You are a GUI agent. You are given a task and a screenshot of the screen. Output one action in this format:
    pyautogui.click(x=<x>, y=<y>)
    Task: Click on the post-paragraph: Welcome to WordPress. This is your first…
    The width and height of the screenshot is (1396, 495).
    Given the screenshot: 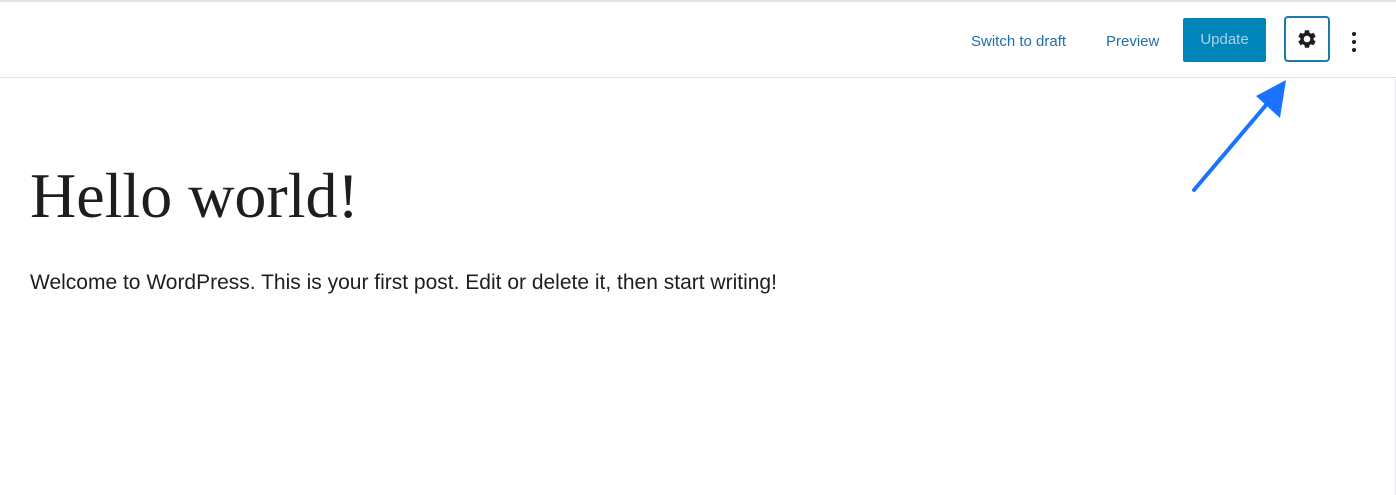 What is the action you would take?
    pyautogui.click(x=403, y=283)
    